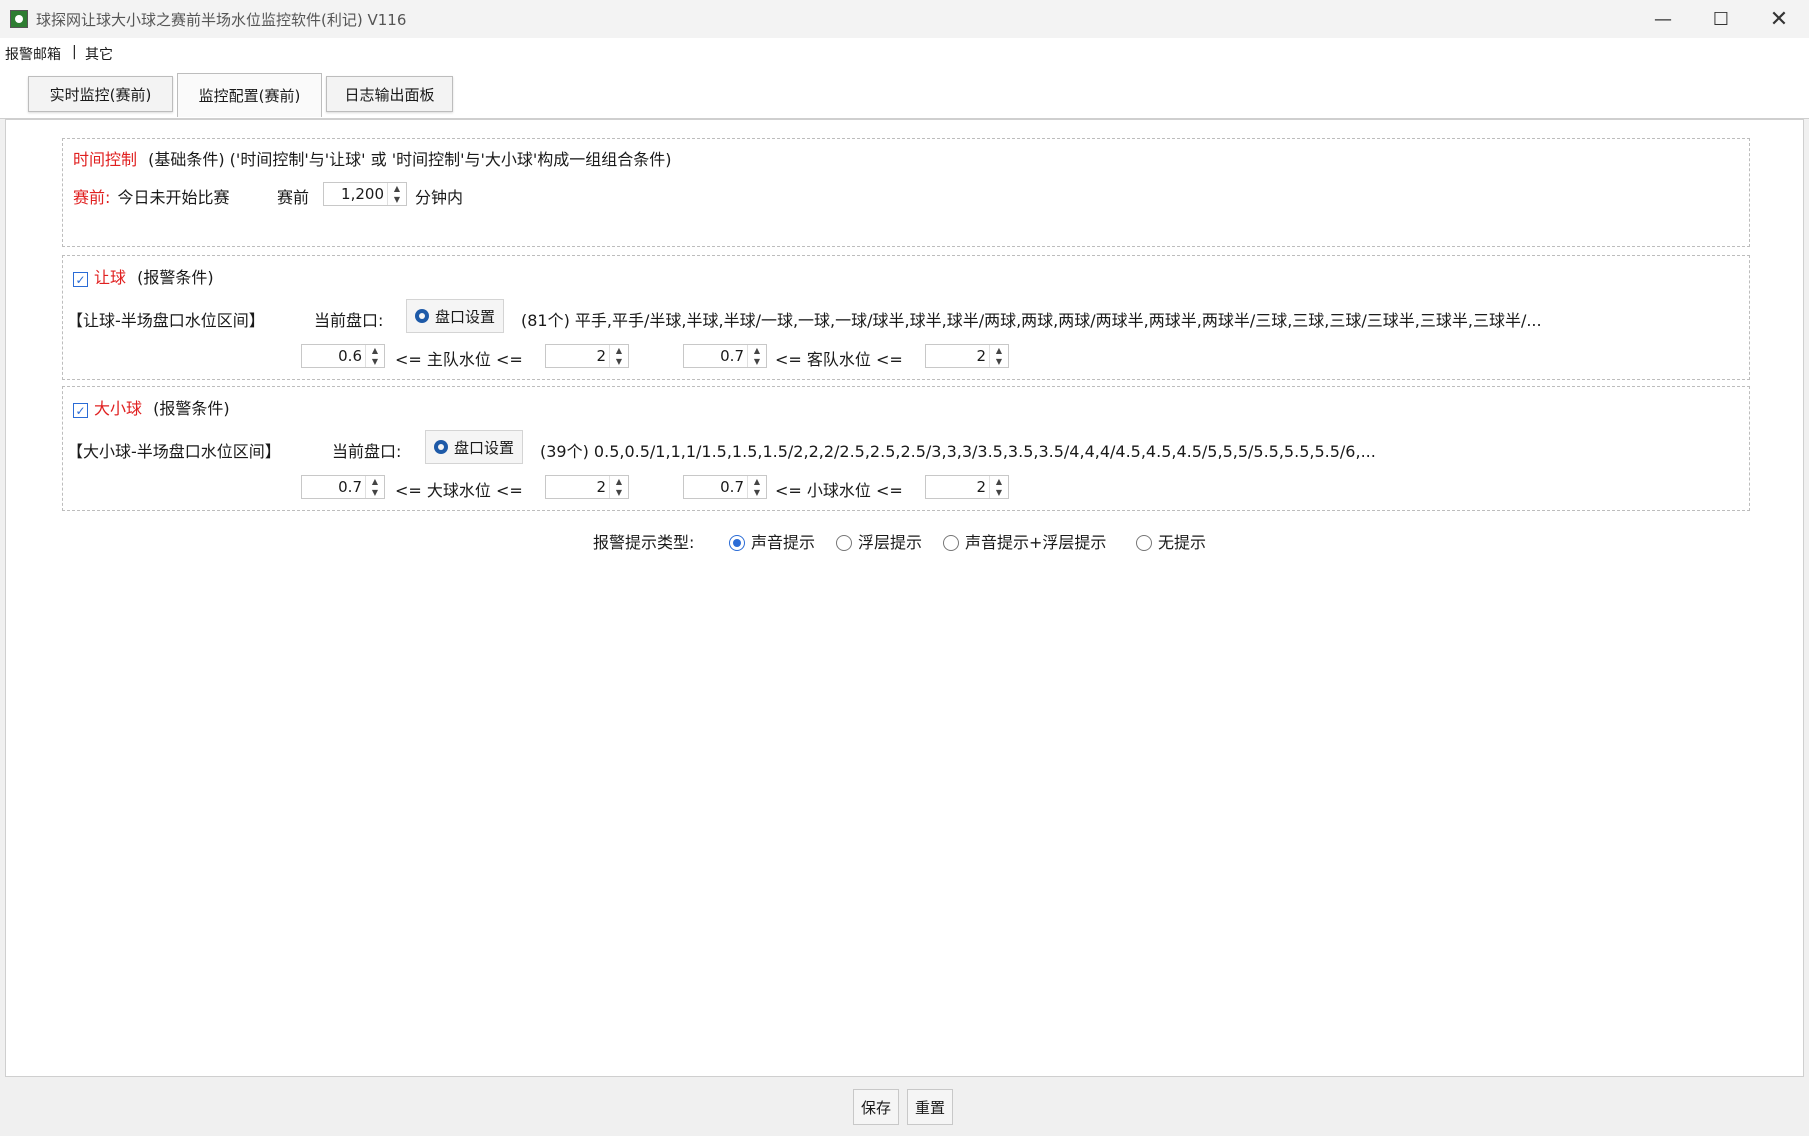 The width and height of the screenshot is (1809, 1136). What do you see at coordinates (175, 277) in the screenshot?
I see `handicap-desc: (报警条件)` at bounding box center [175, 277].